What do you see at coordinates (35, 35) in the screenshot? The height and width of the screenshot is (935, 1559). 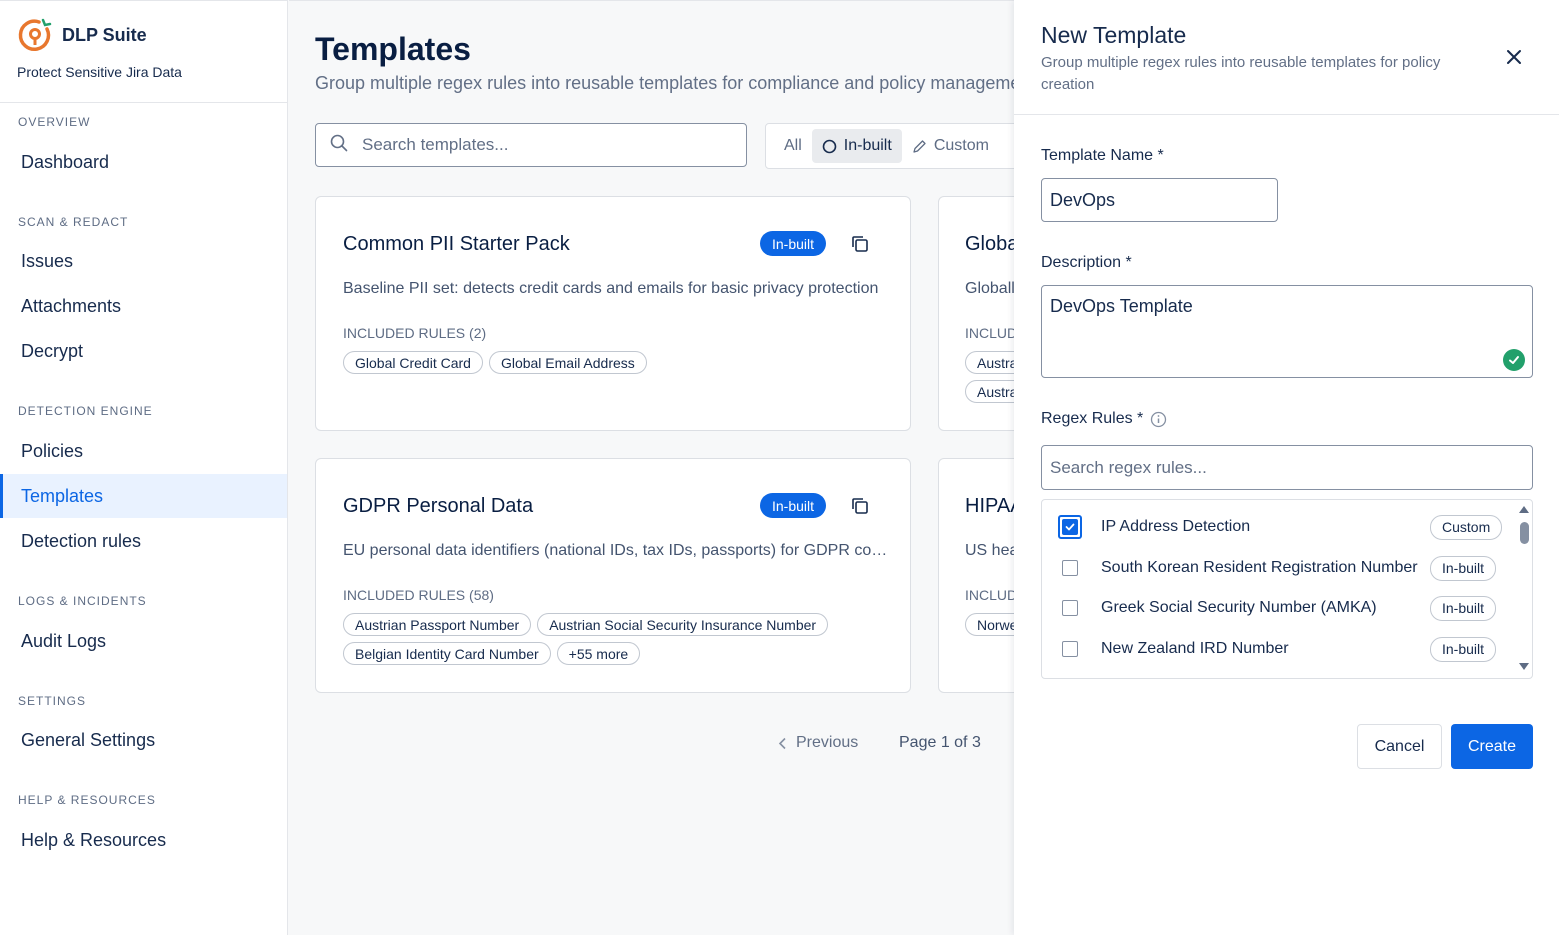 I see `dlp-logo-icon` at bounding box center [35, 35].